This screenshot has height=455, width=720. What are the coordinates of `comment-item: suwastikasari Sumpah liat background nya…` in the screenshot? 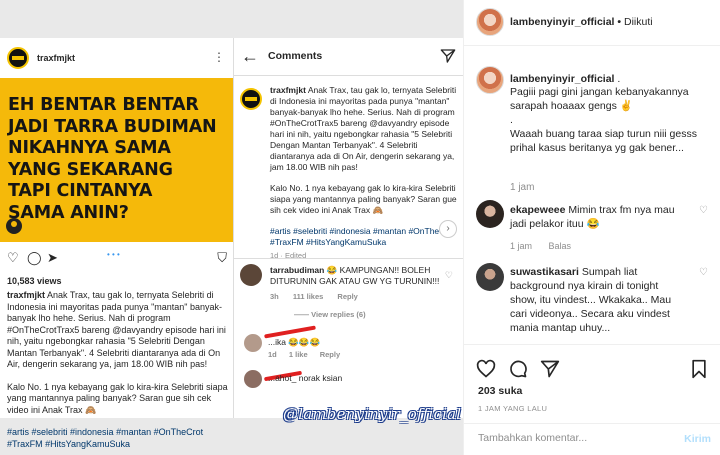 It's located at (599, 300).